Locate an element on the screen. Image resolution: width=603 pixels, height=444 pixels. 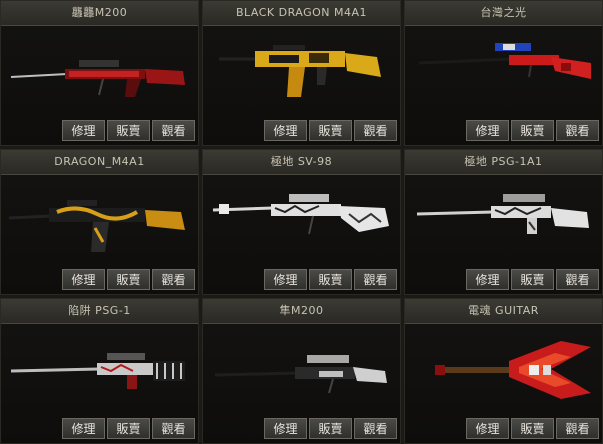
assault-rifle-gold-icon is located at coordinates (300, 71).